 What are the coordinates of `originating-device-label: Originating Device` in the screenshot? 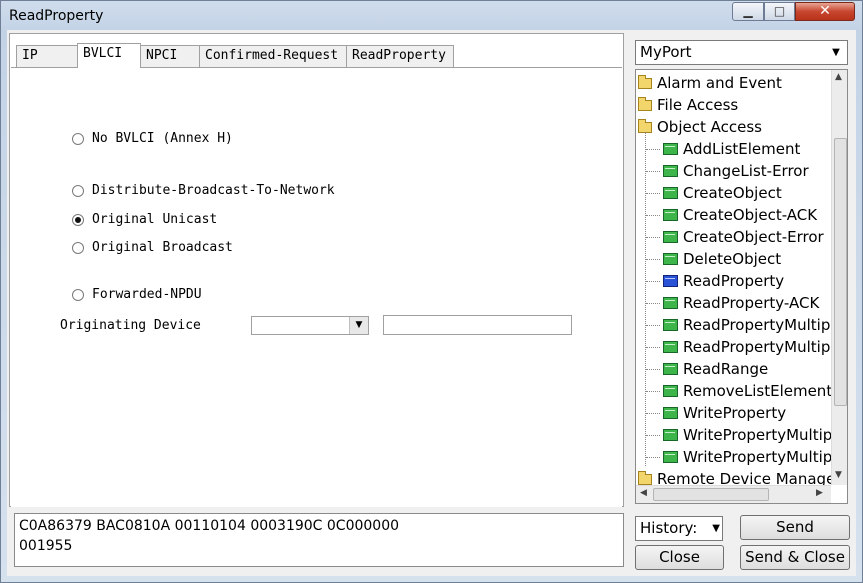 It's located at (130, 325).